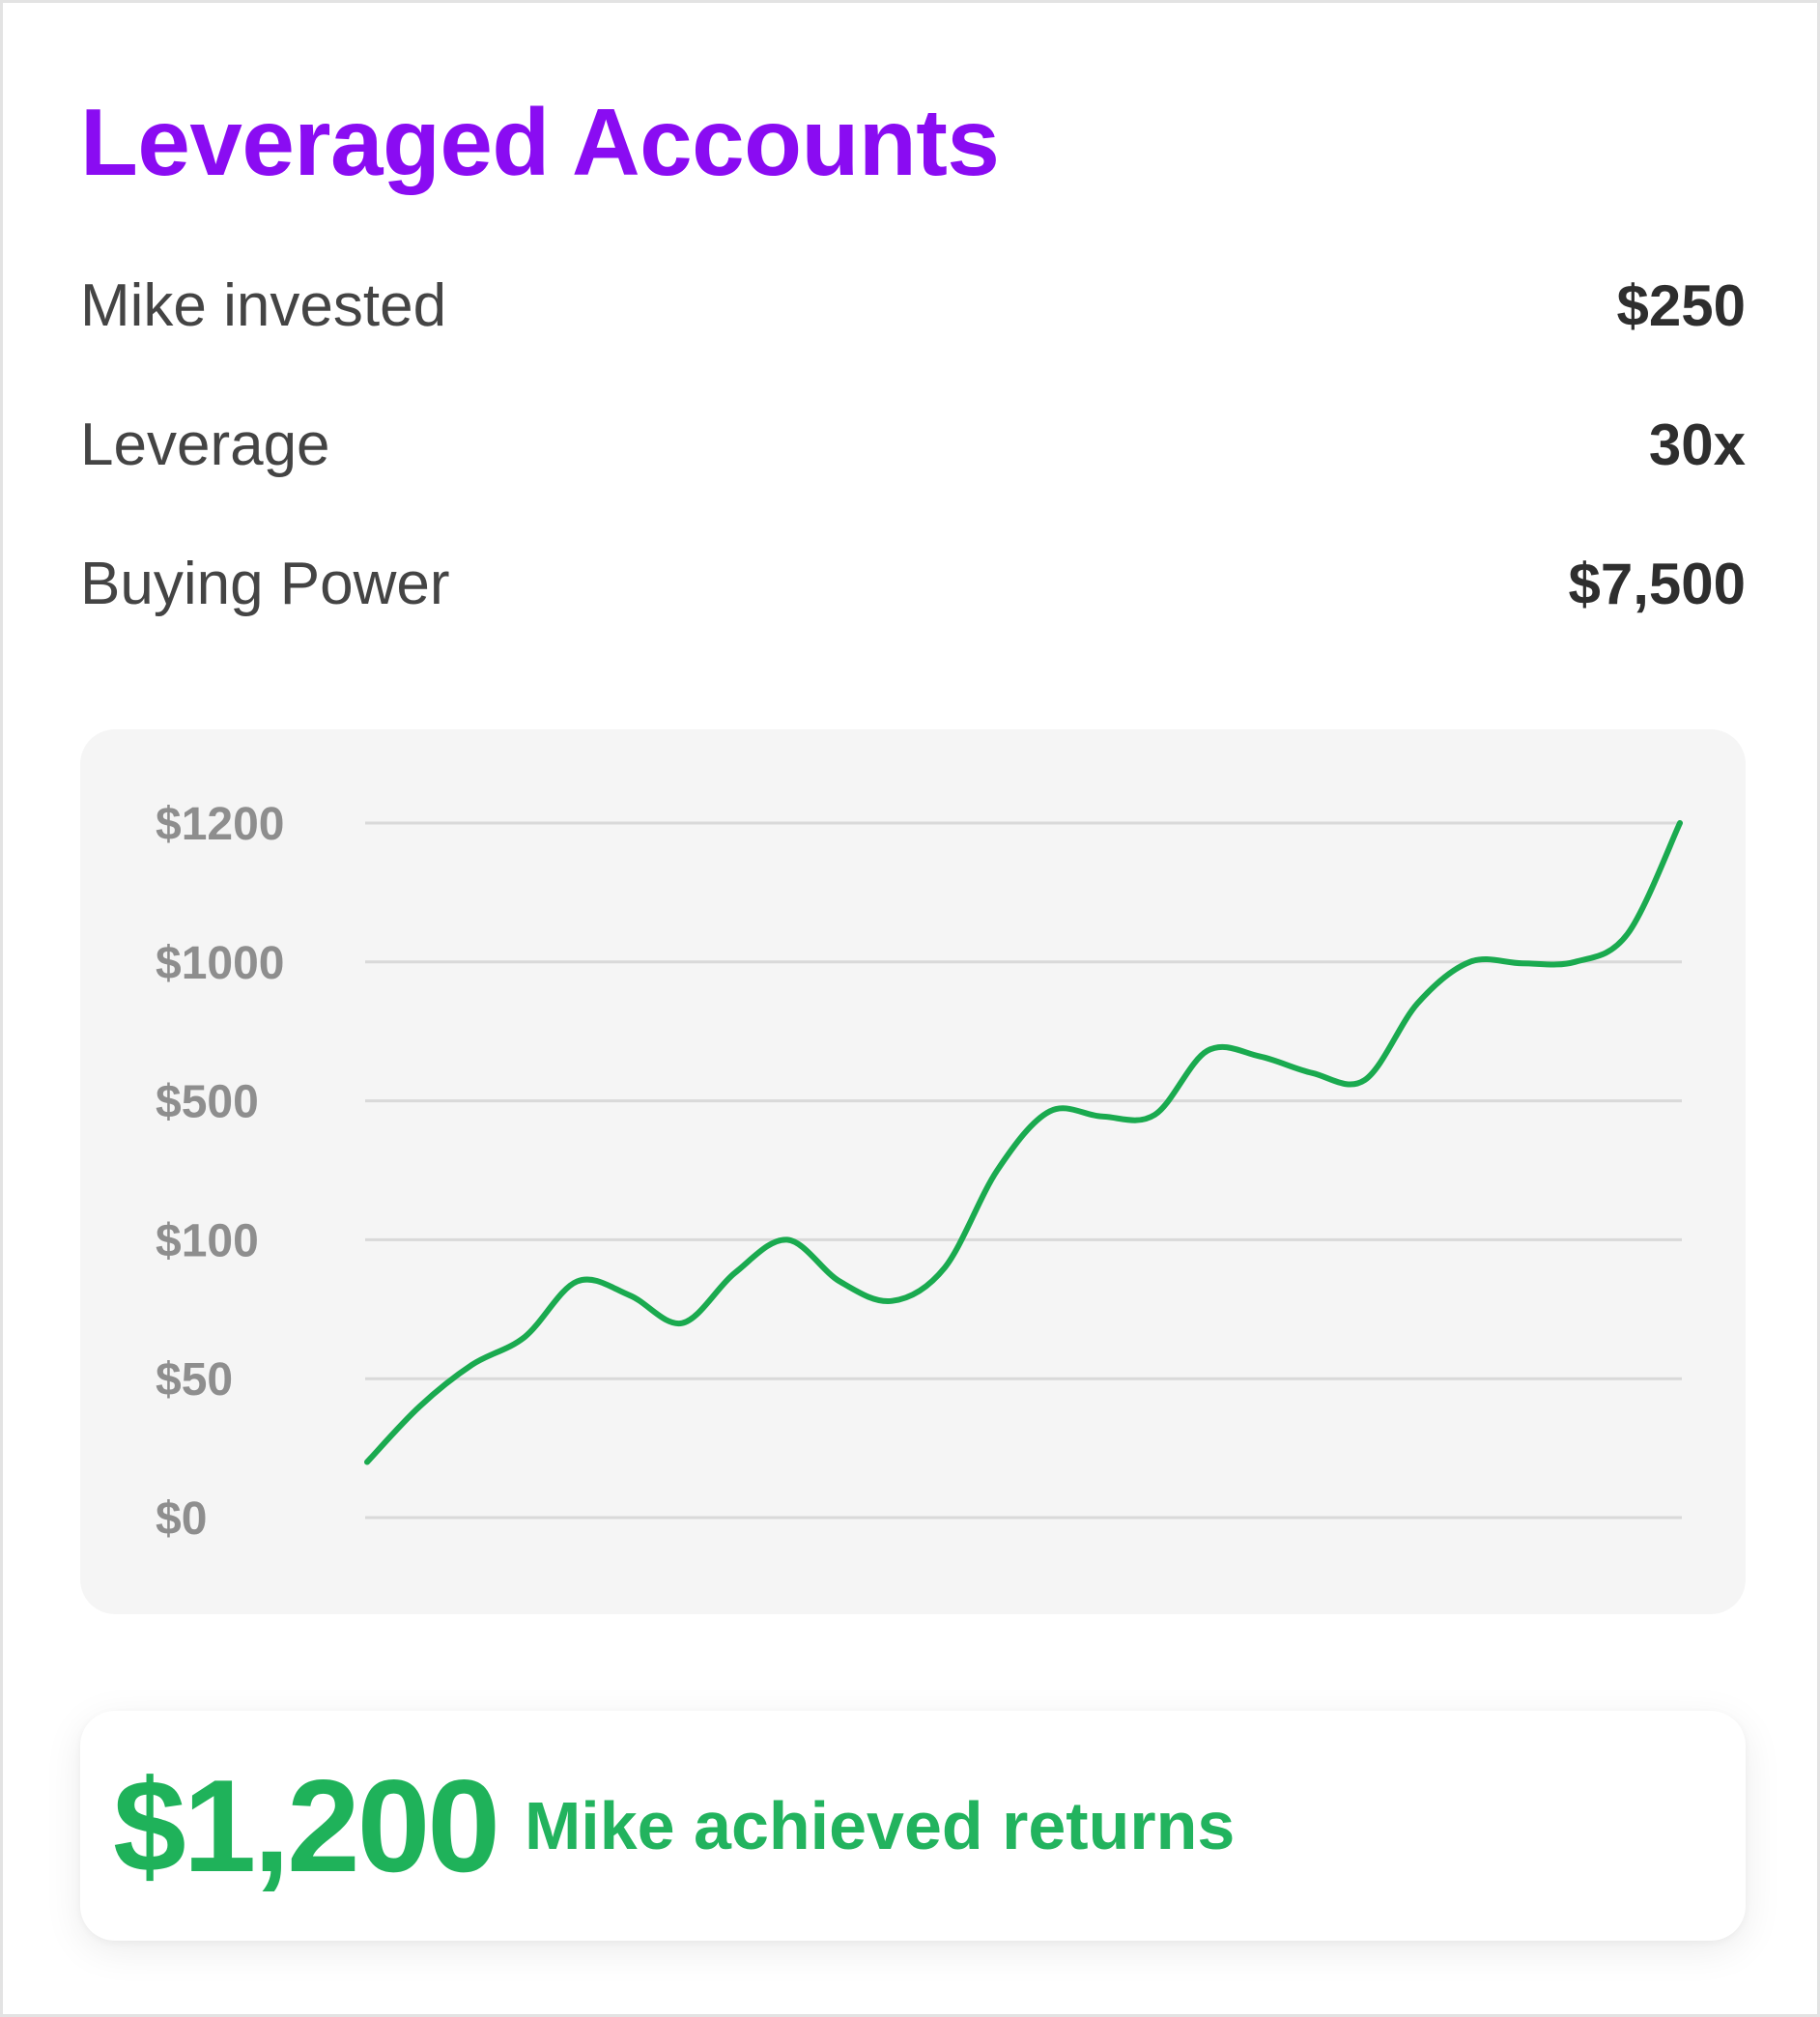 This screenshot has height=2017, width=1820. Describe the element at coordinates (307, 1825) in the screenshot. I see `result-amount: $1,200` at that location.